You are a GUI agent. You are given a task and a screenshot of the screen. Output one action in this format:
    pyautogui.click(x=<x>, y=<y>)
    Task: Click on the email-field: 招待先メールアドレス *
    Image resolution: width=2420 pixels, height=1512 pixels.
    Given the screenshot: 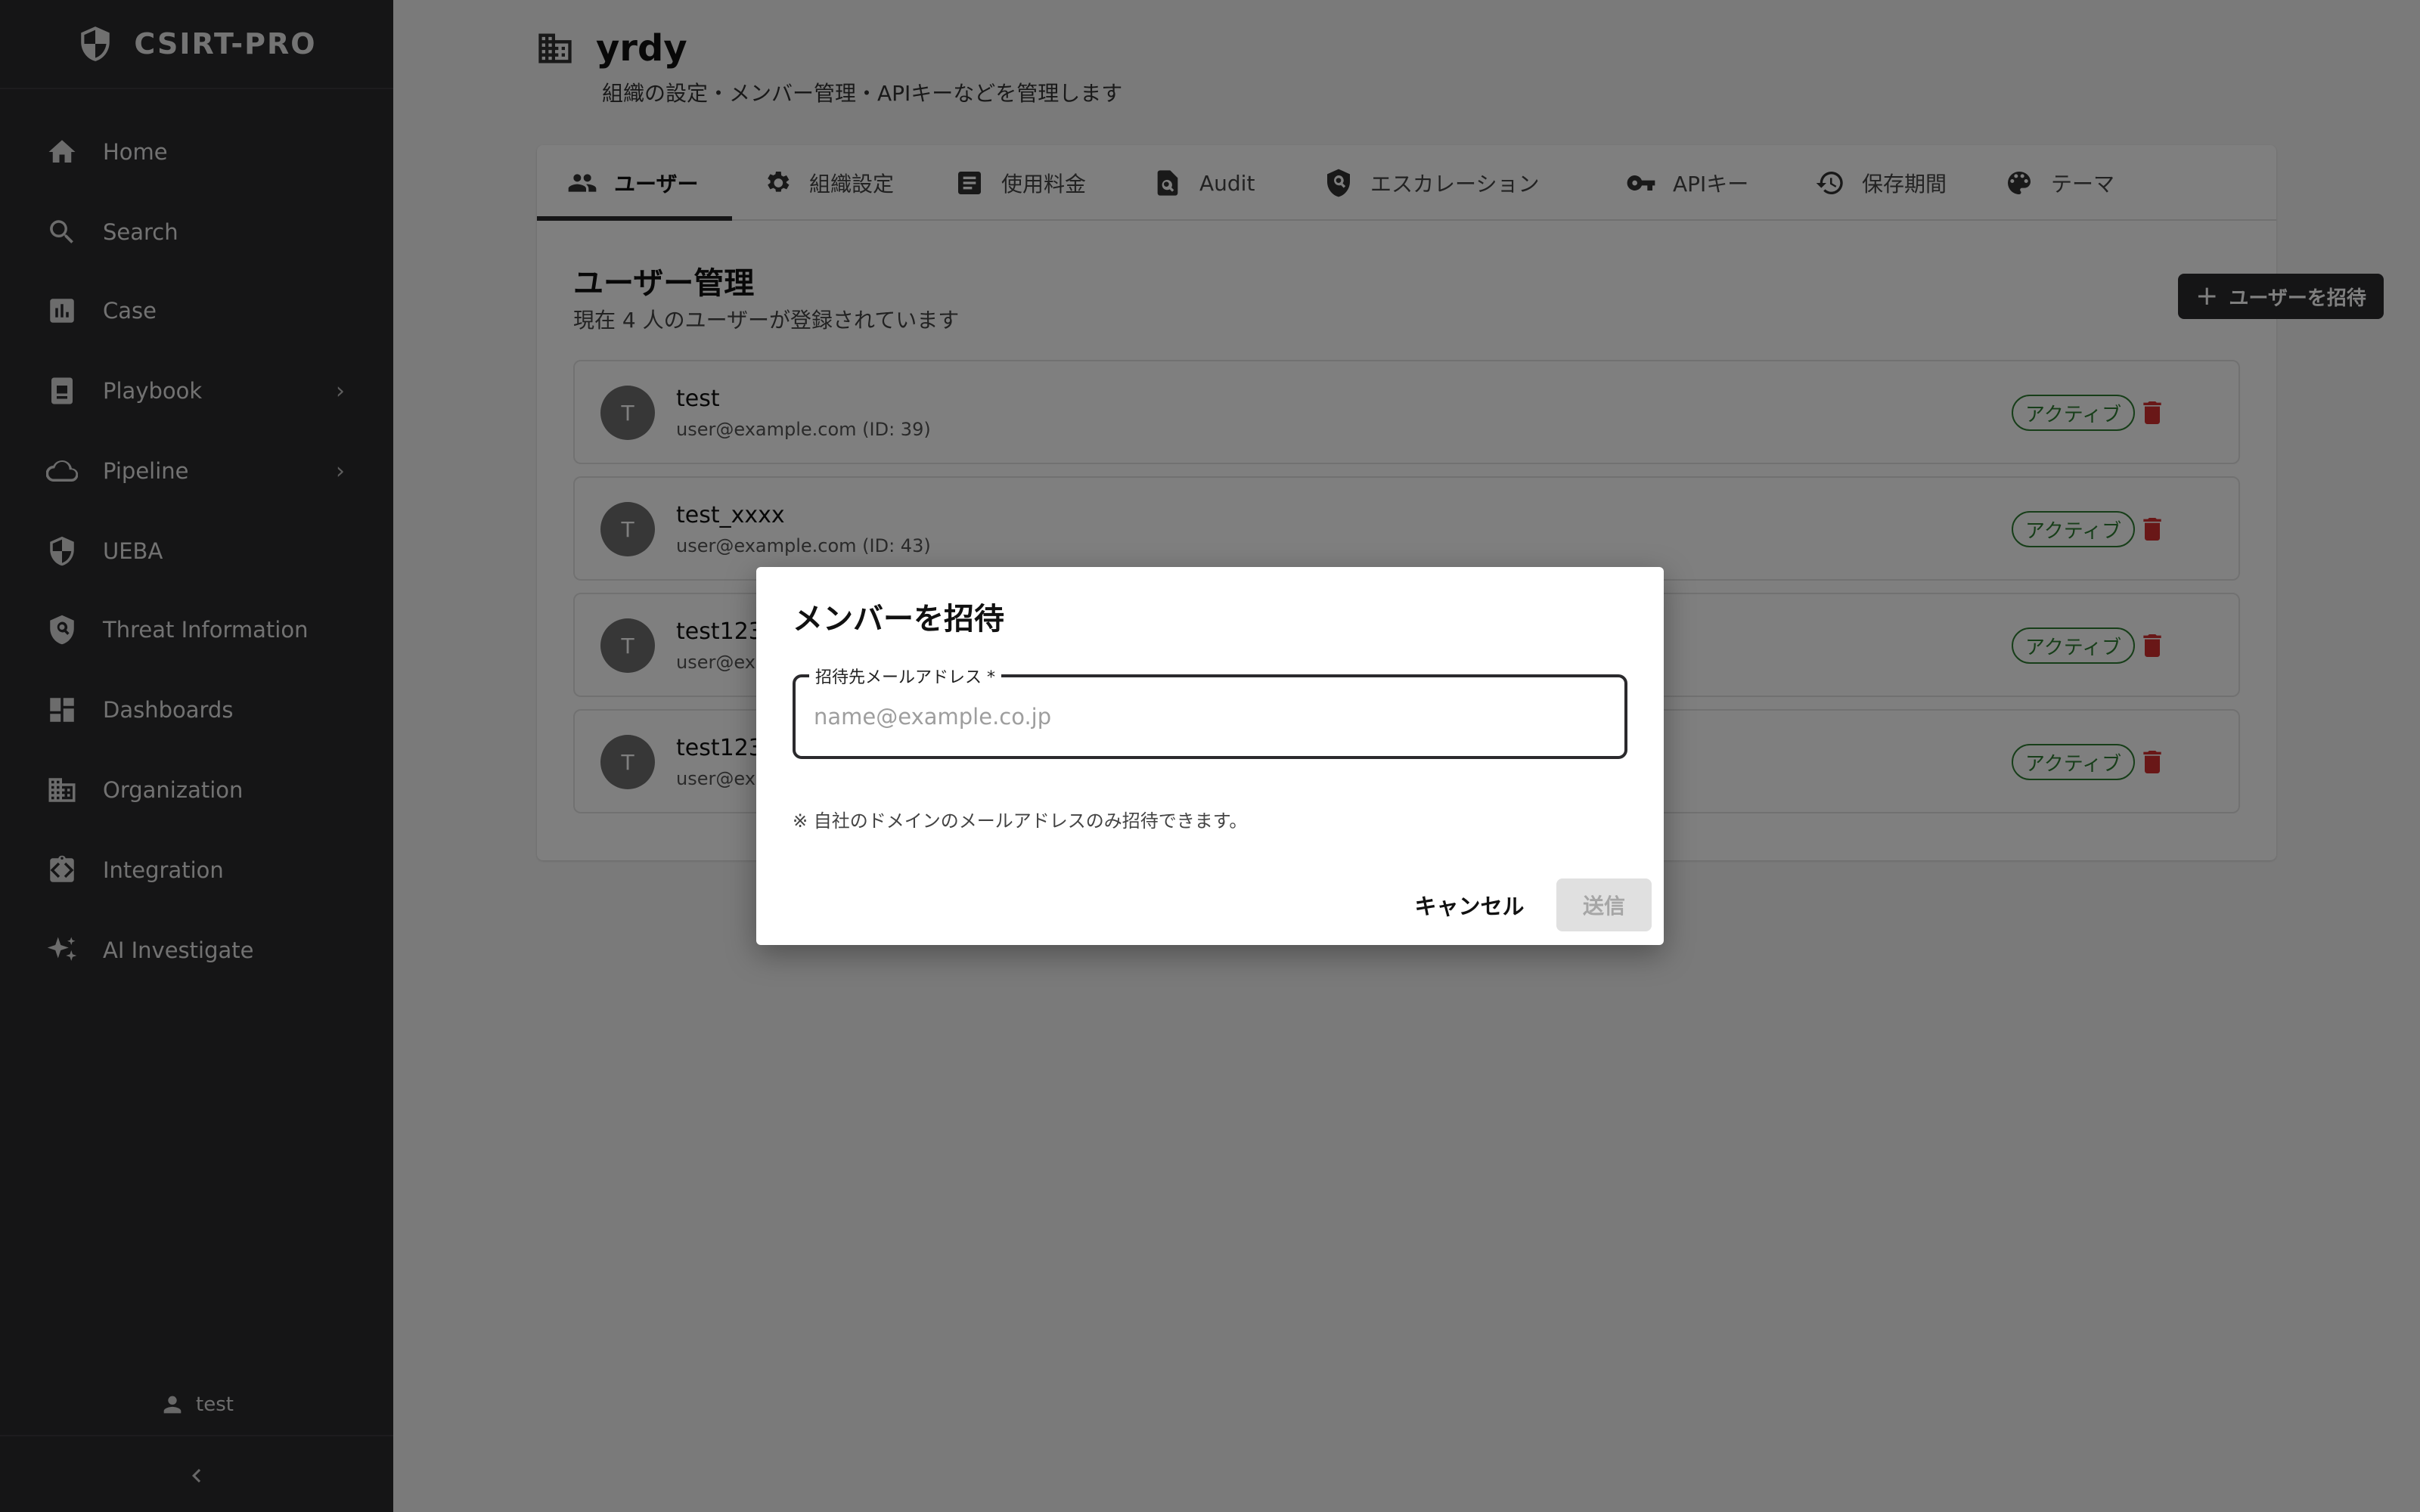 What is the action you would take?
    pyautogui.click(x=1210, y=711)
    